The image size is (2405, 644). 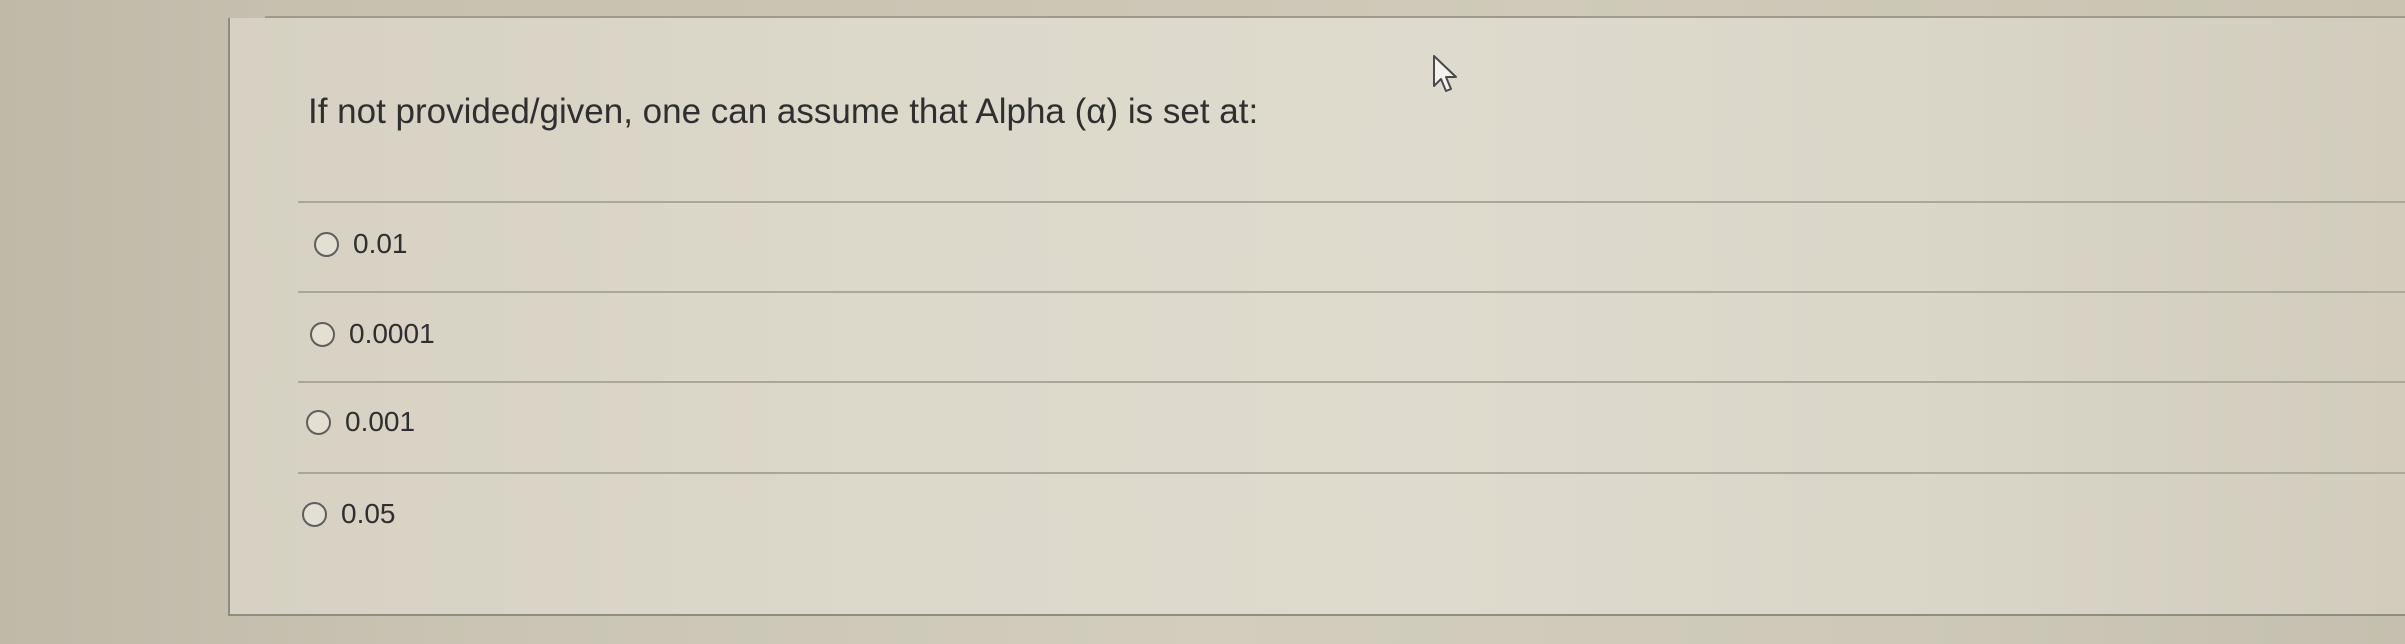 I want to click on answer-option-4: 0.05, so click(x=349, y=514).